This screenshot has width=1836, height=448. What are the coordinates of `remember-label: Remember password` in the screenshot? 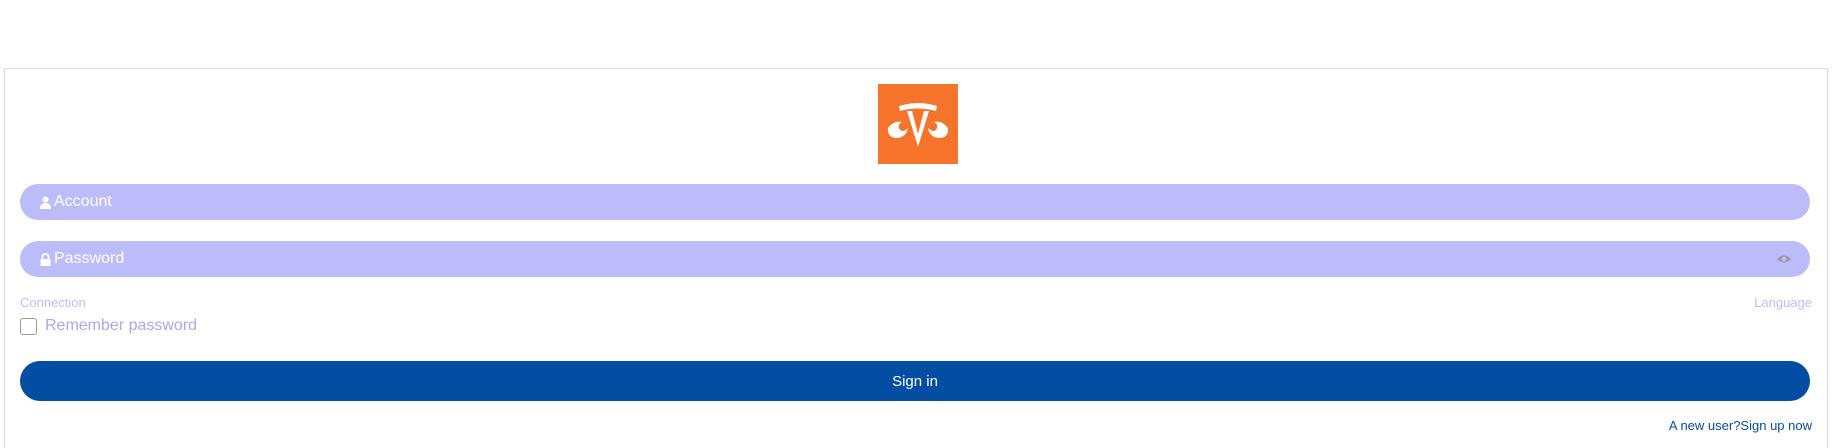 It's located at (121, 326).